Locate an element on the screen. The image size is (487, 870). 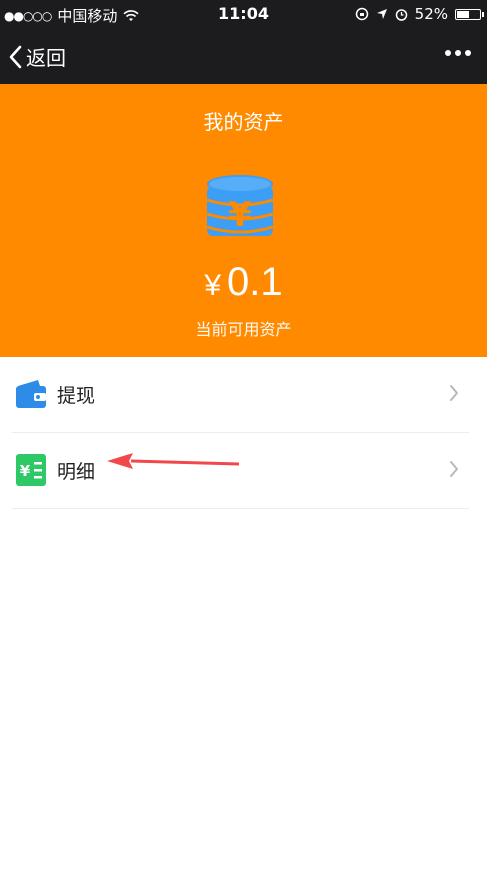
ledger-icon: ¥ is located at coordinates (31, 470).